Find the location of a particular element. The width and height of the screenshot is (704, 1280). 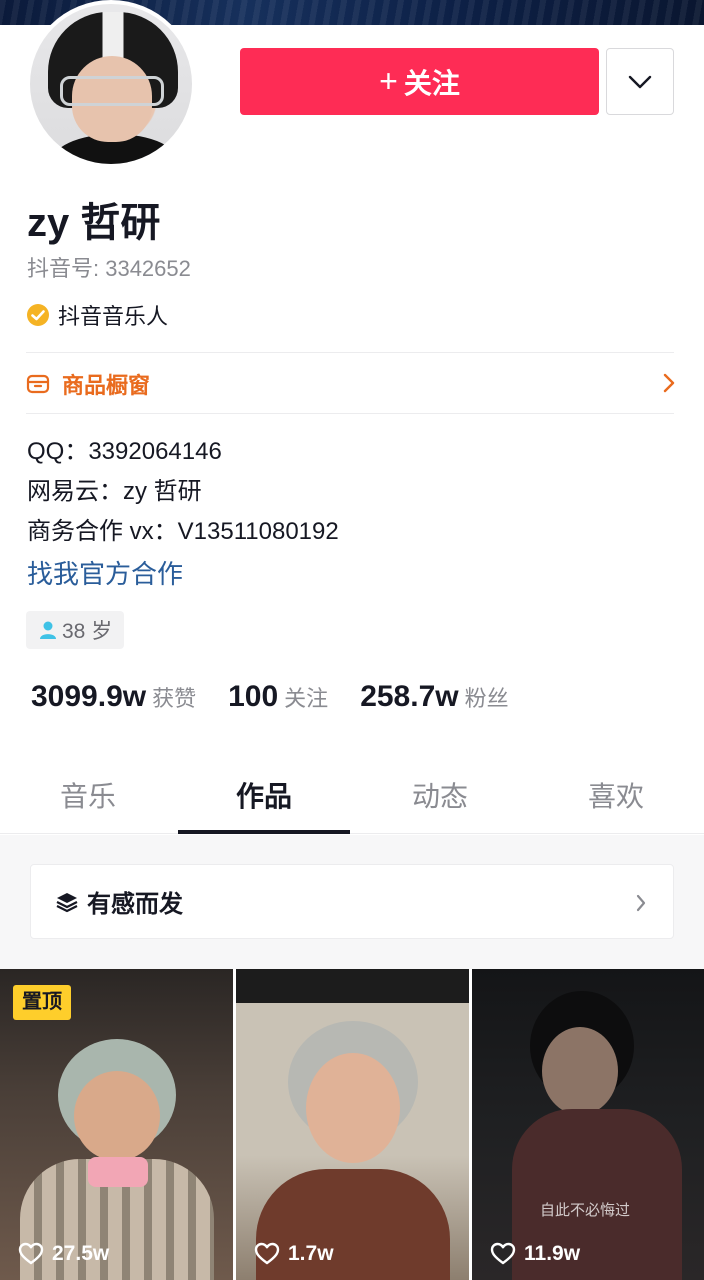

age-label: 38 岁 is located at coordinates (87, 631).